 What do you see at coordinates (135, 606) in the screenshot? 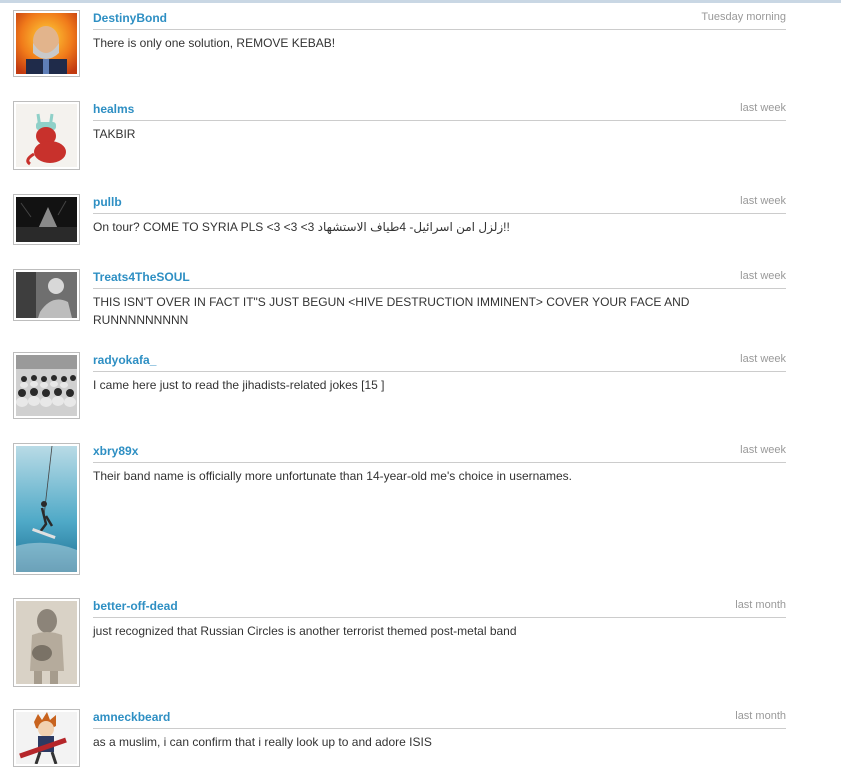
I see `username-link: better-off-dead` at bounding box center [135, 606].